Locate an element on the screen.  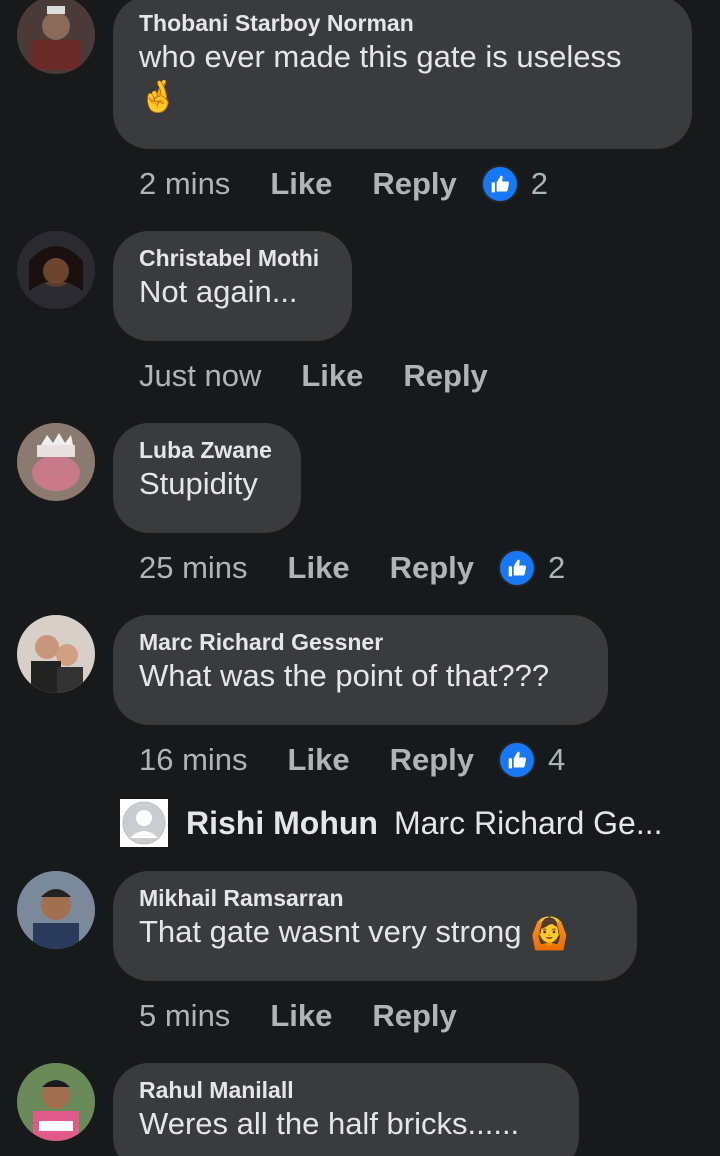
comment-author: Thobani Starboy Norman is located at coordinates (402, 23).